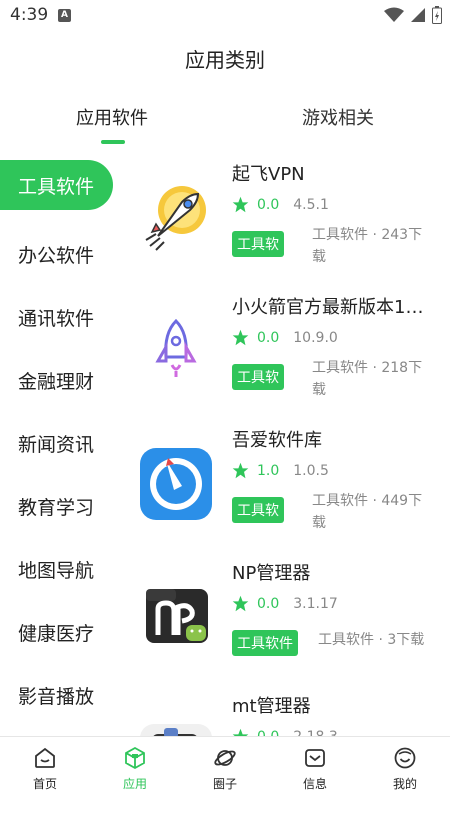 The image size is (450, 815). Describe the element at coordinates (177, 616) in the screenshot. I see `np-manager-icon` at that location.